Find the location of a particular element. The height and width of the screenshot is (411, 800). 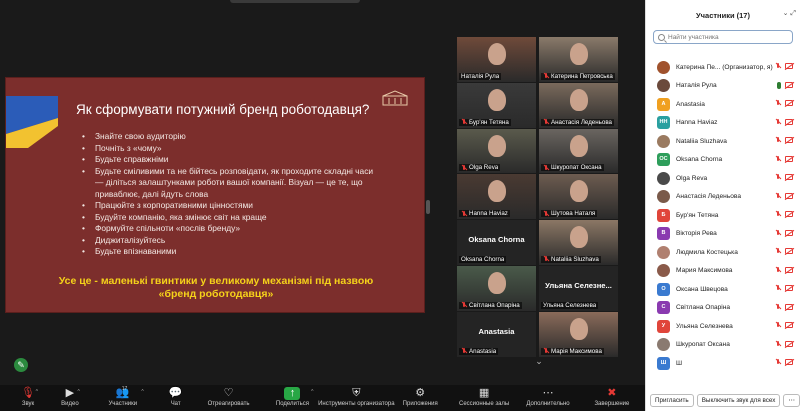

panel-window-controls: ⌄ ⤢ is located at coordinates (789, 13).